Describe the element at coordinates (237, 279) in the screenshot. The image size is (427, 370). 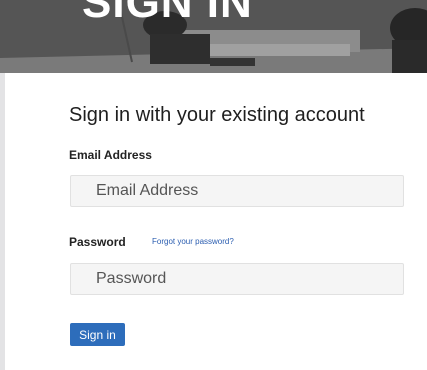
I see `password-field` at that location.